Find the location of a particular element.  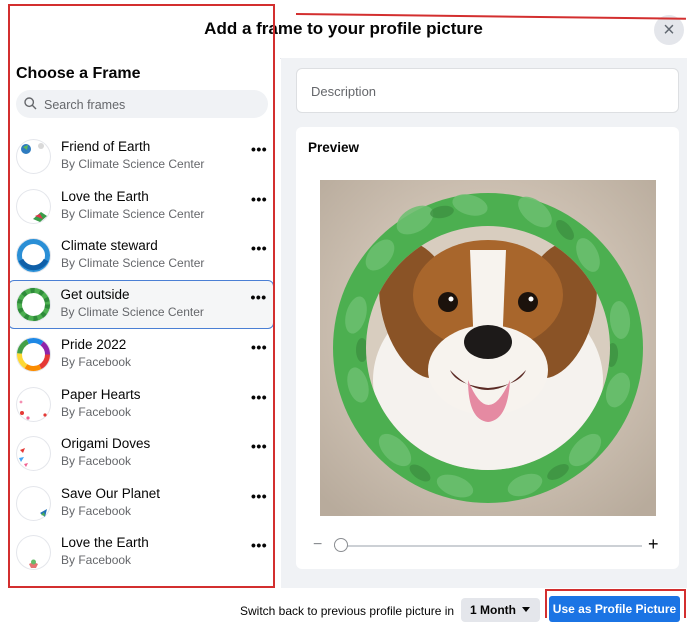

search-box is located at coordinates (142, 105).